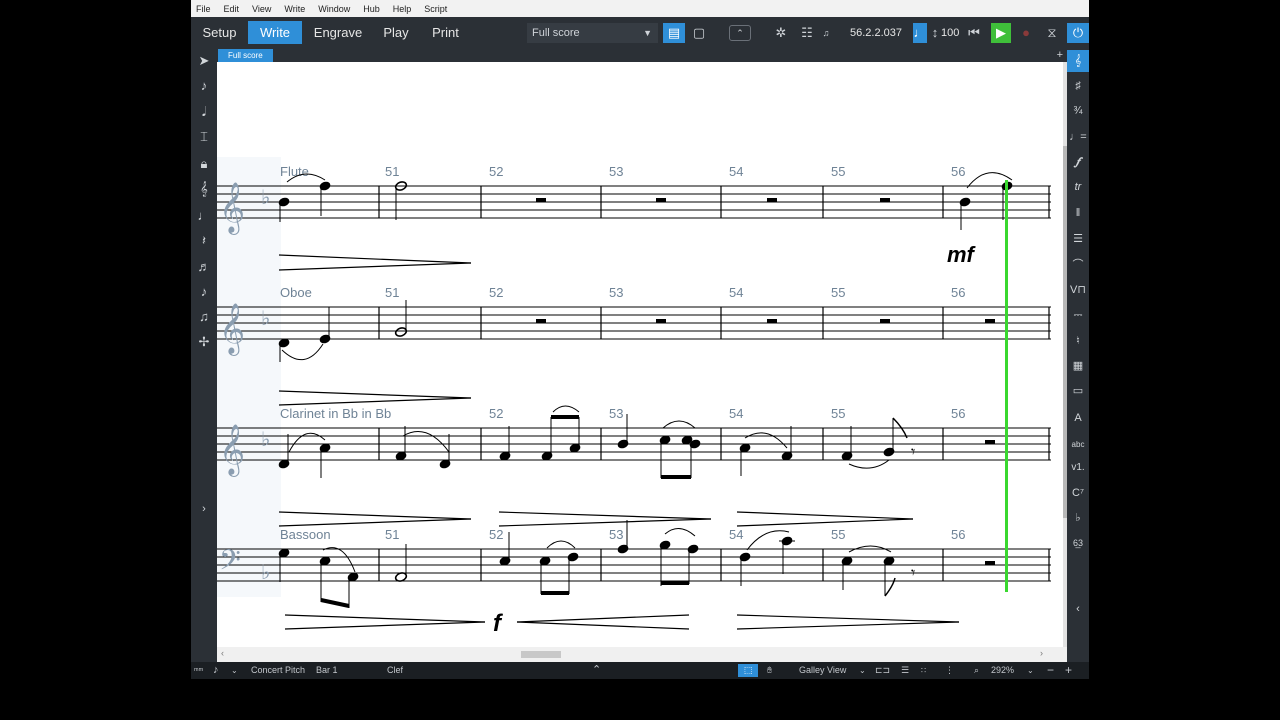 Image resolution: width=1280 pixels, height=720 pixels. I want to click on horizontal-scroll-thumb, so click(541, 654).